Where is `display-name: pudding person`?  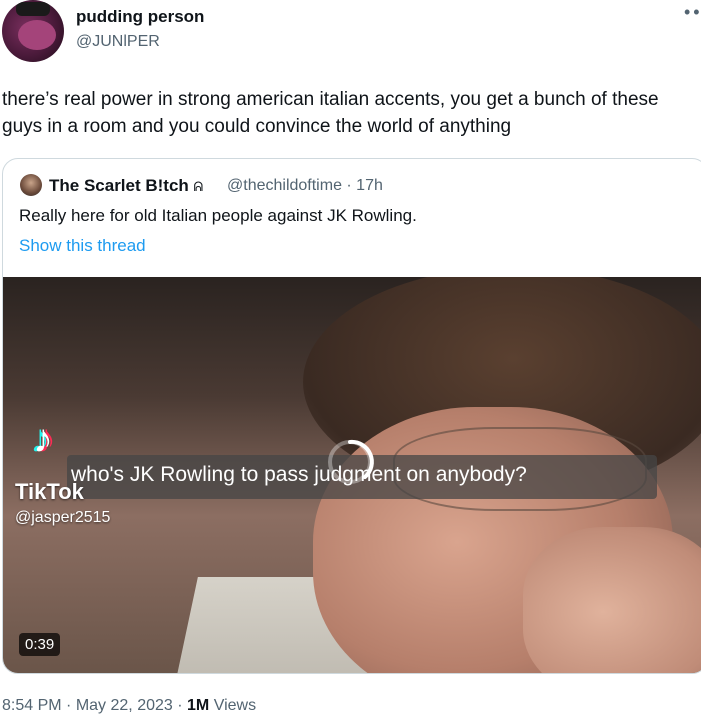
display-name: pudding person is located at coordinates (140, 17).